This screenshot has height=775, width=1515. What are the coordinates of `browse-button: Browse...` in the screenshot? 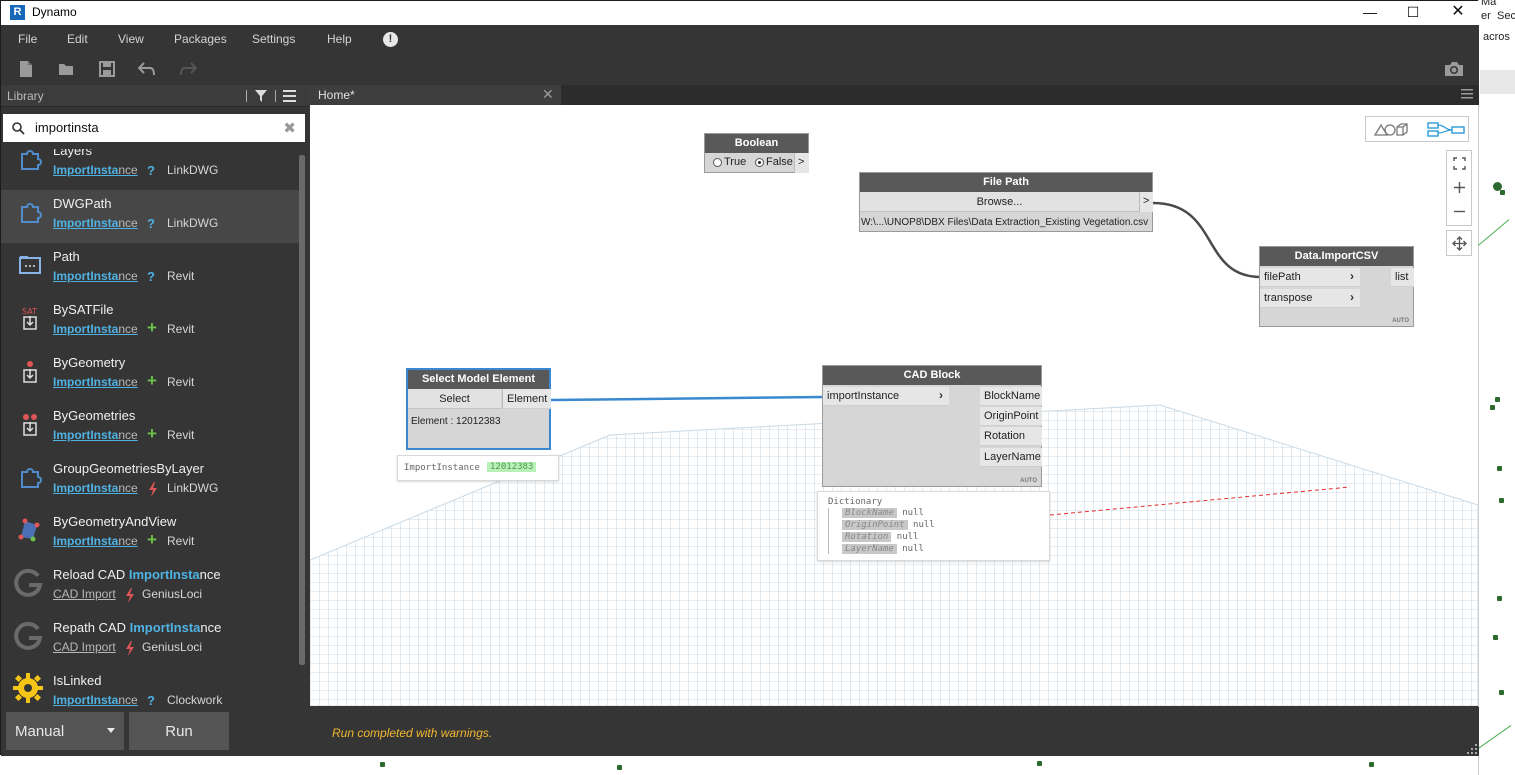 It's located at (999, 202).